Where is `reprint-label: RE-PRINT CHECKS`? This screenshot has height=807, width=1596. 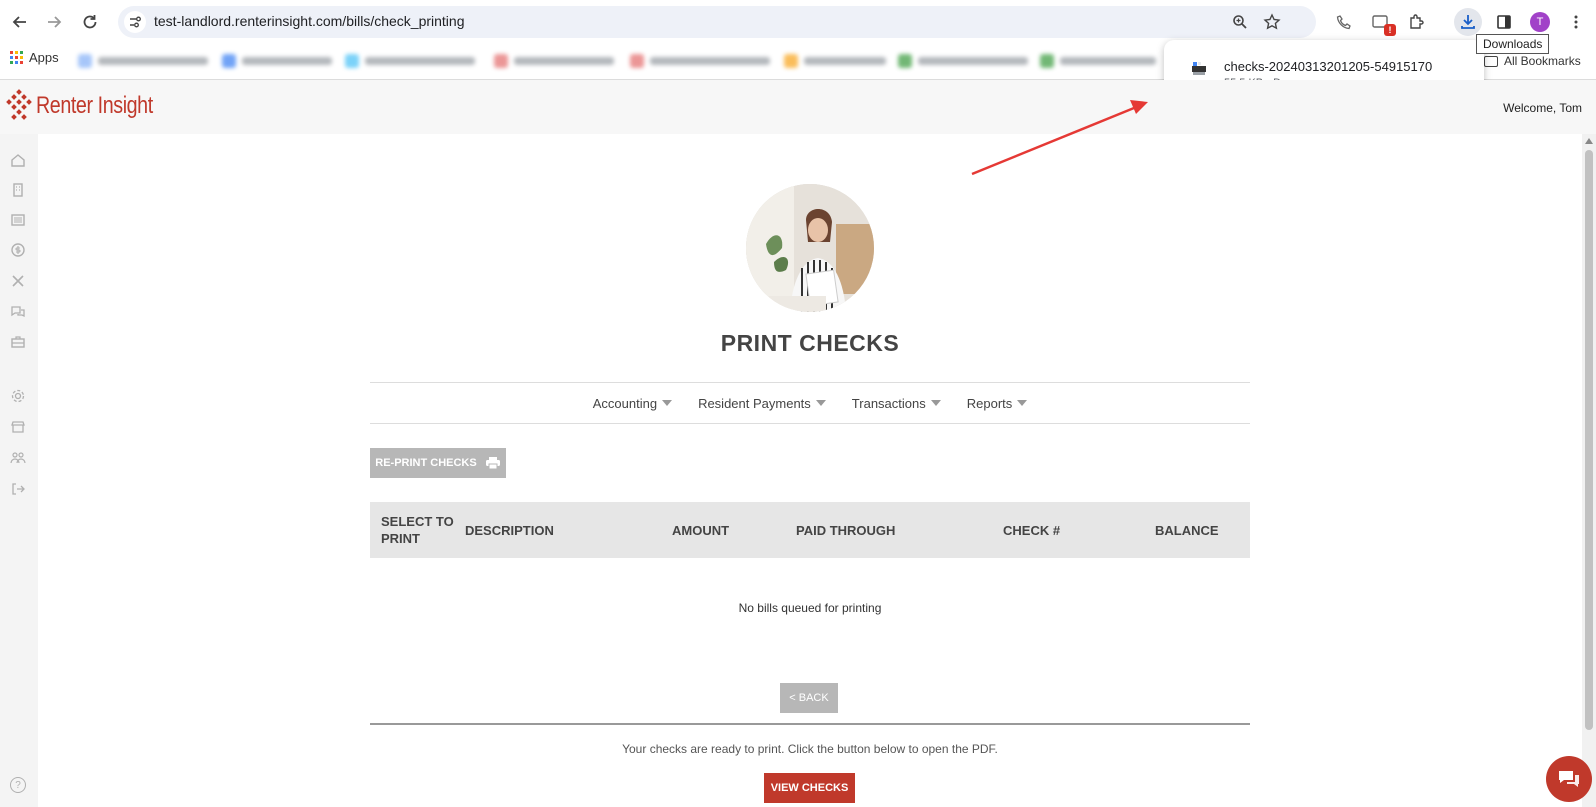 reprint-label: RE-PRINT CHECKS is located at coordinates (426, 463).